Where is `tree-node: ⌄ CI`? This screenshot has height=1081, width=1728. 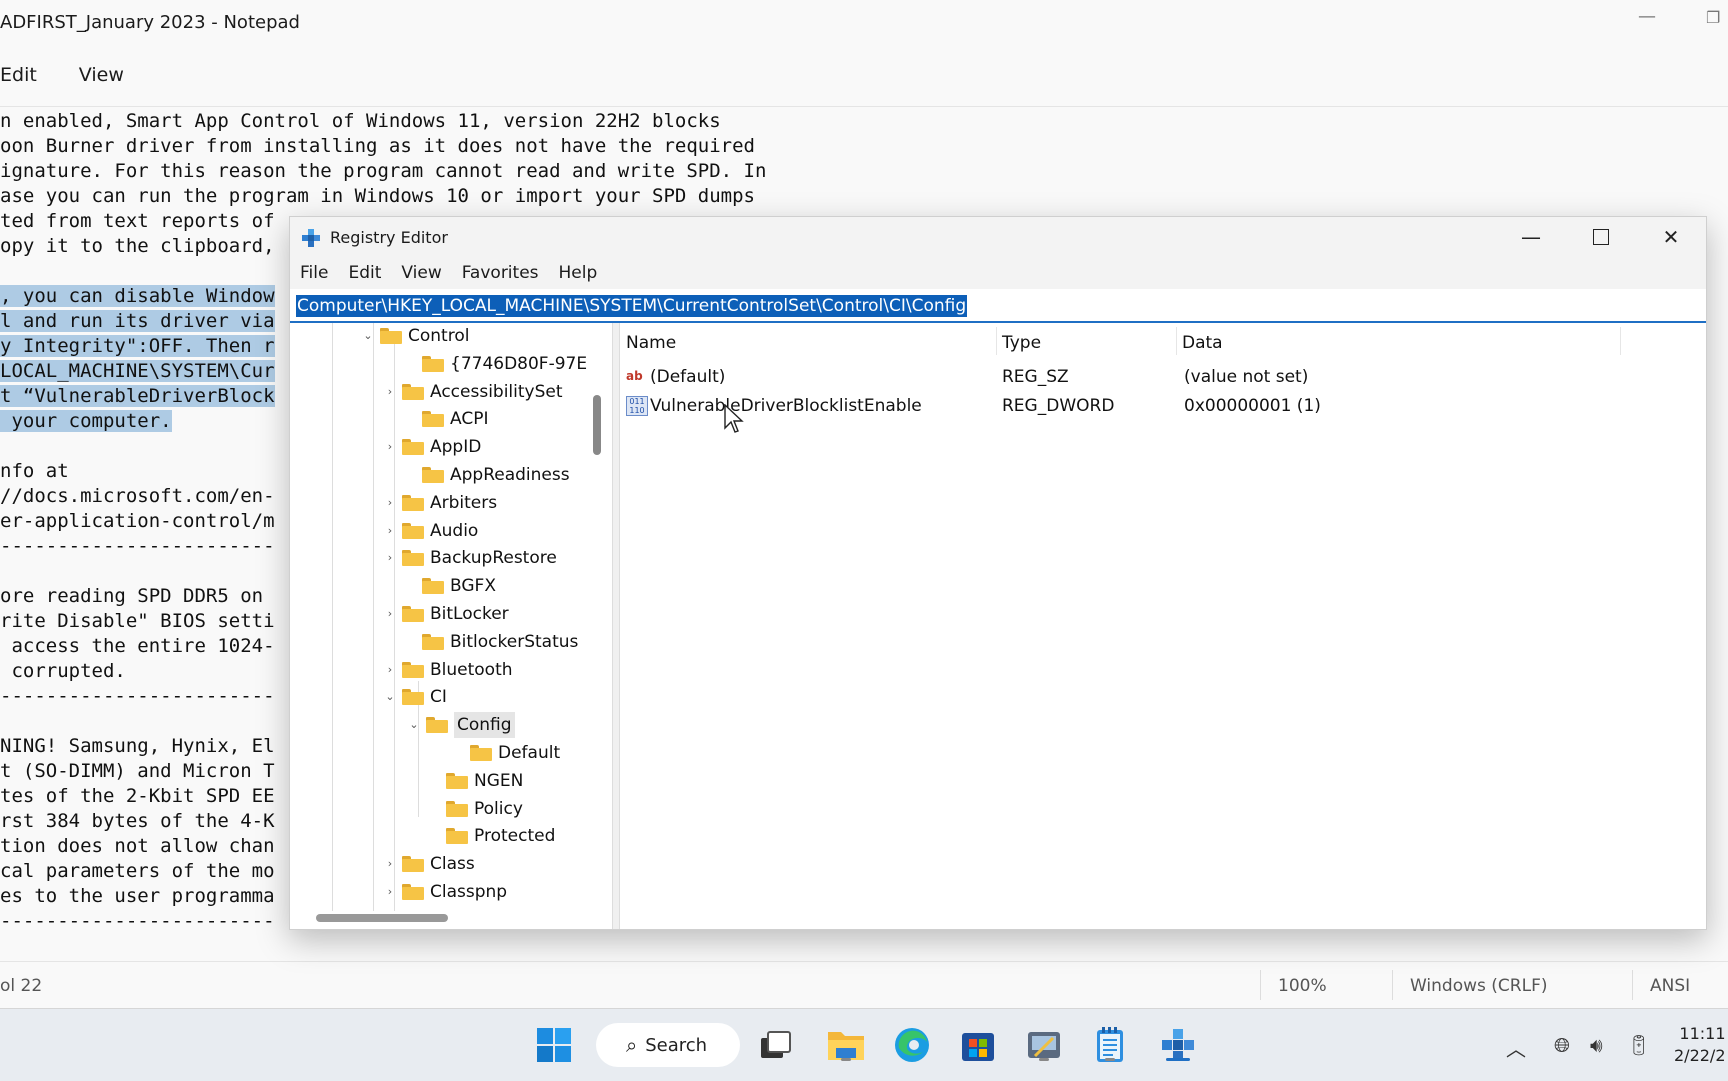
tree-node: ⌄ CI is located at coordinates (414, 697).